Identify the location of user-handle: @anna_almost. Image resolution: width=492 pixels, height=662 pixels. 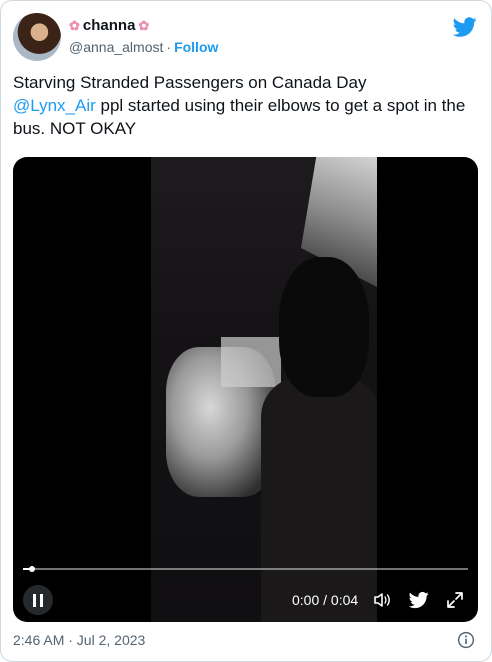
(116, 47).